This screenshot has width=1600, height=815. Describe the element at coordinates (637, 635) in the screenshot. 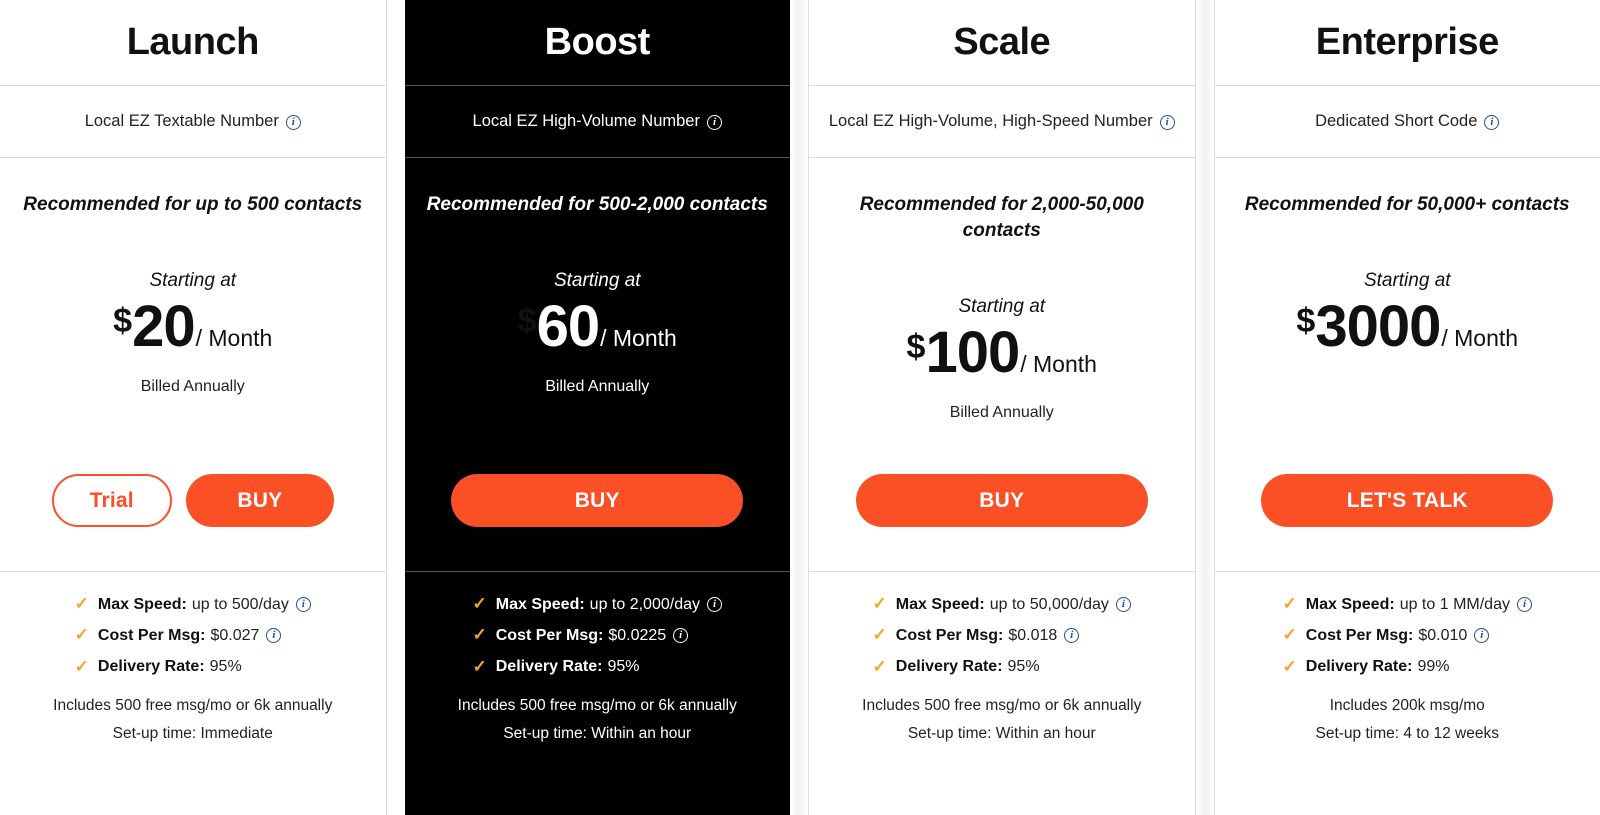

I see `feature-value: $0.0225` at that location.